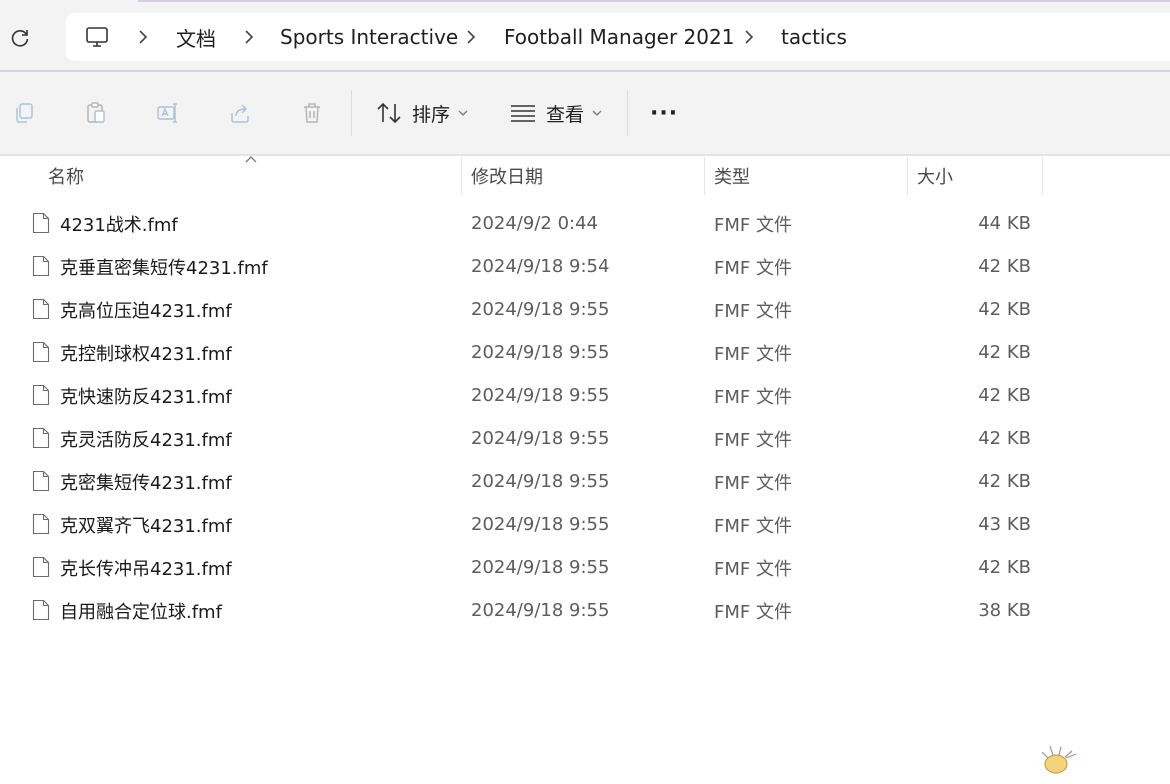 This screenshot has width=1170, height=784. Describe the element at coordinates (168, 113) in the screenshot. I see `rename-icon` at that location.